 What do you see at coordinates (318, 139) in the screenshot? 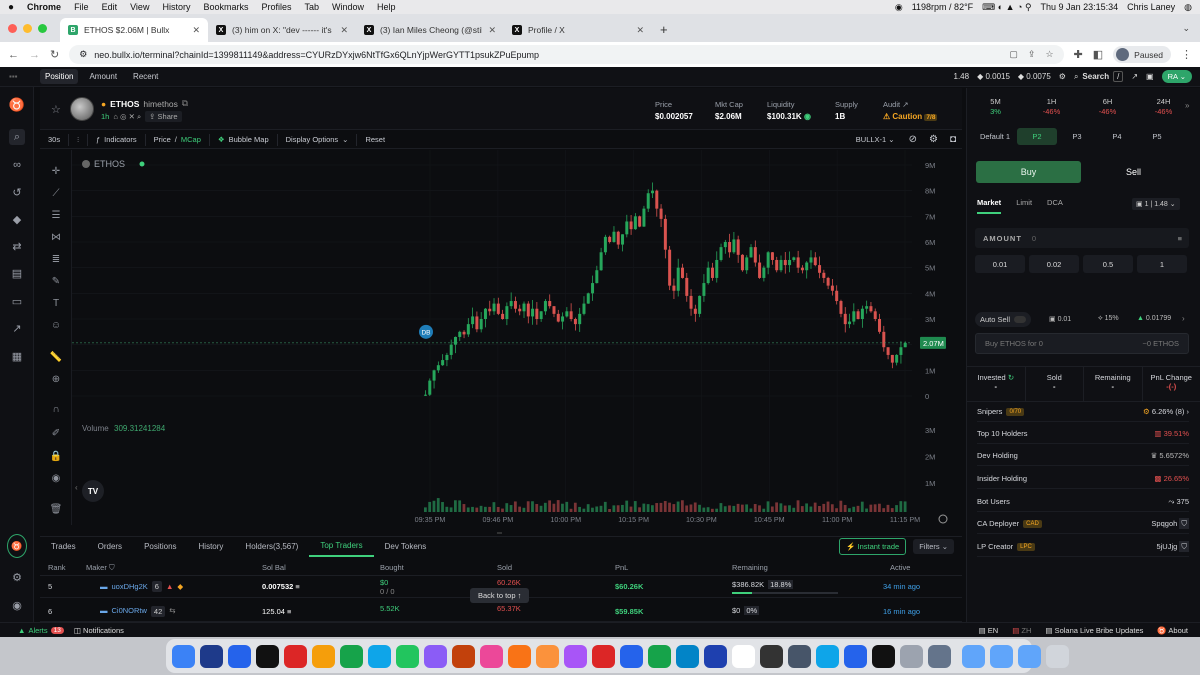
I see `display-options-button: Display Options ⌄` at bounding box center [318, 139].